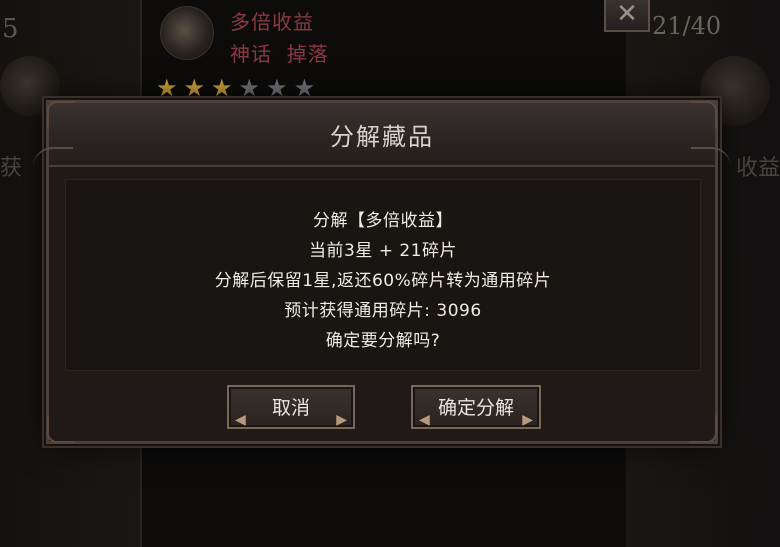 This screenshot has height=547, width=780. I want to click on background-left-number: 5, so click(10, 29).